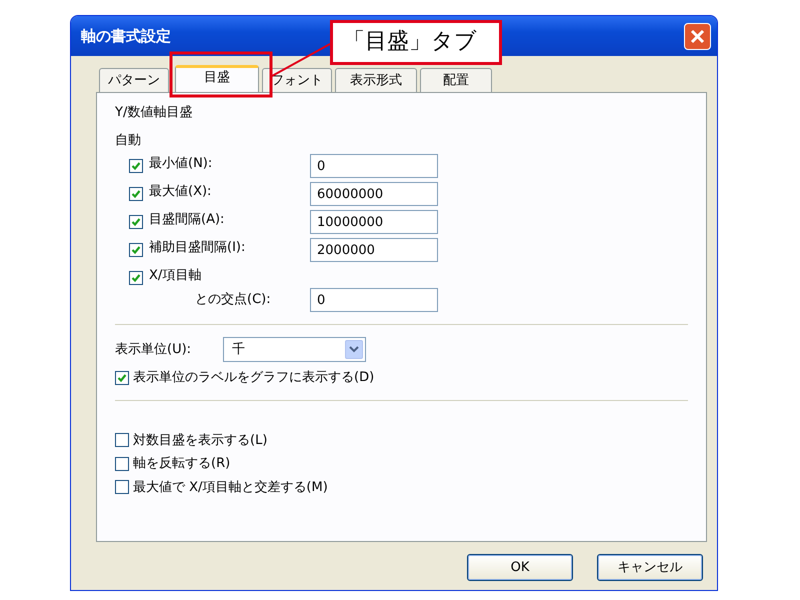  Describe the element at coordinates (294, 349) in the screenshot. I see `dropdown: 千` at that location.